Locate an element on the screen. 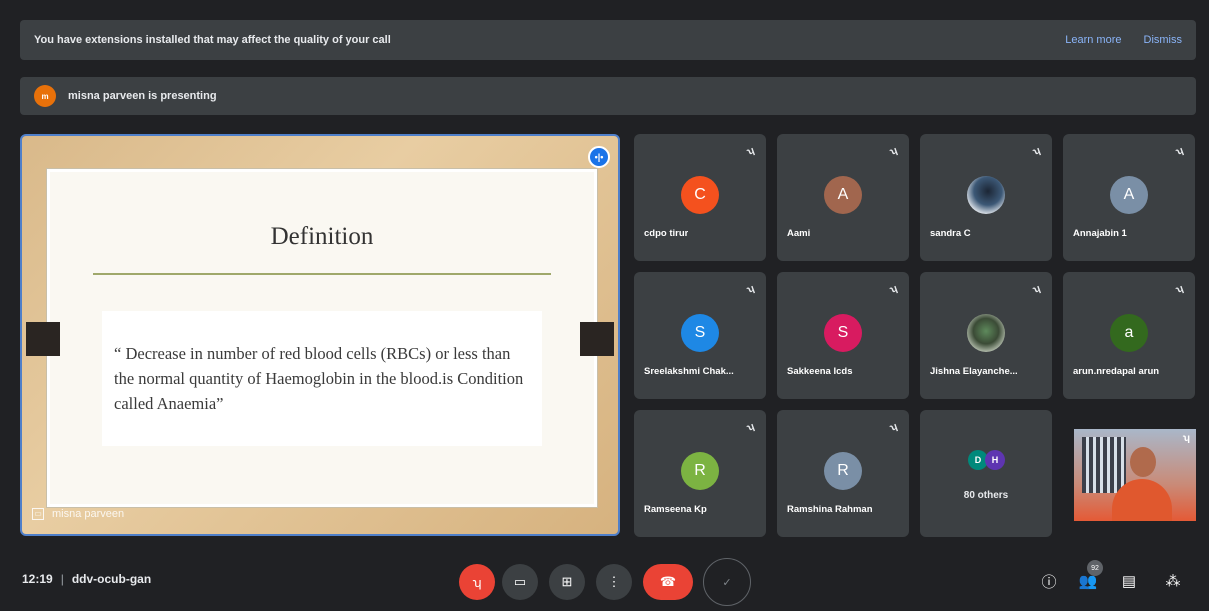 Image resolution: width=1209 pixels, height=611 pixels. chat-icon: ▤ is located at coordinates (1129, 581).